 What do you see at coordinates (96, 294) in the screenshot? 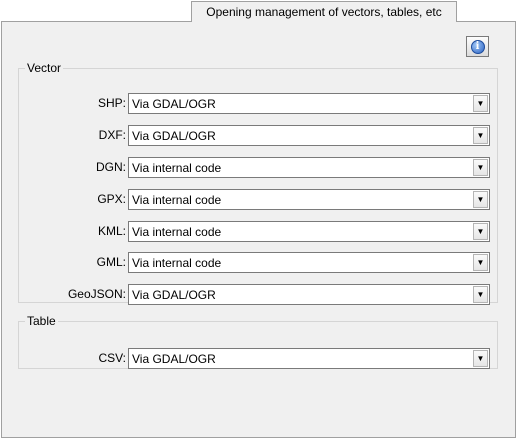
I see `geojson-label: GeoJSON:` at bounding box center [96, 294].